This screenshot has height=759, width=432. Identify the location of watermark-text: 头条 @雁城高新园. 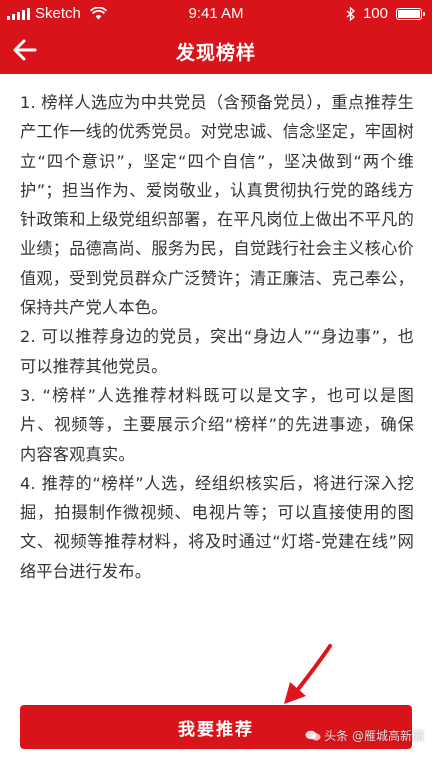
(374, 736).